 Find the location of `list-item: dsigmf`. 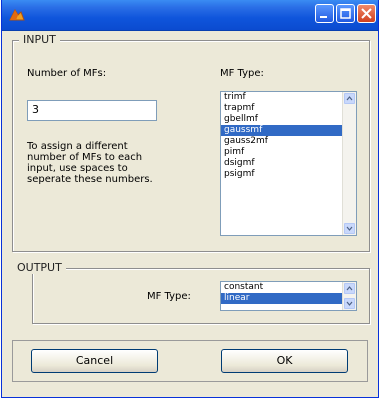

list-item: dsigmf is located at coordinates (288, 163).